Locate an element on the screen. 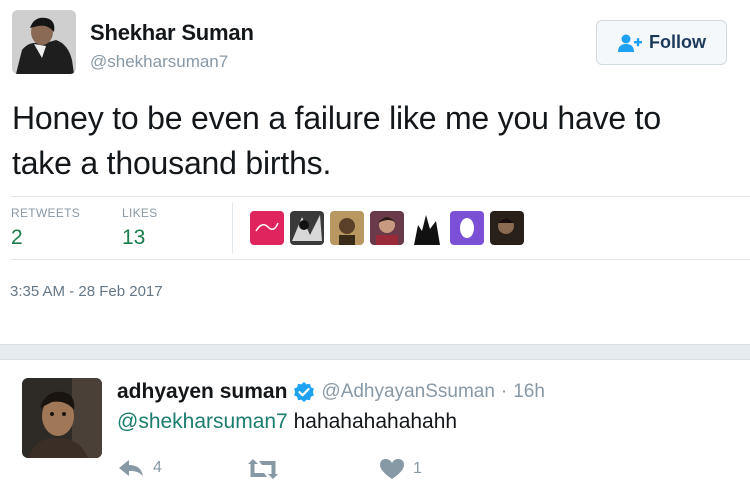 The width and height of the screenshot is (750, 502). retweets-stat: RETWEETS 2 is located at coordinates (45, 228).